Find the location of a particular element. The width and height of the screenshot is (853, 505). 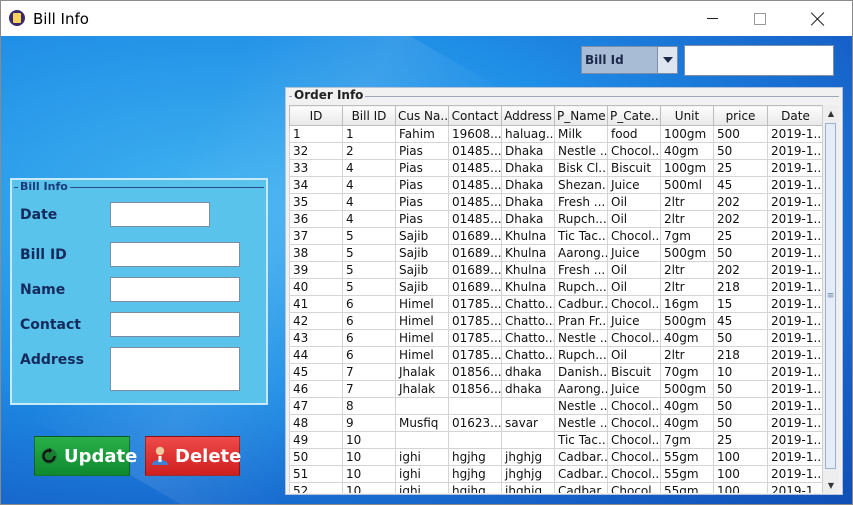

table-cell: 6 is located at coordinates (369, 355).